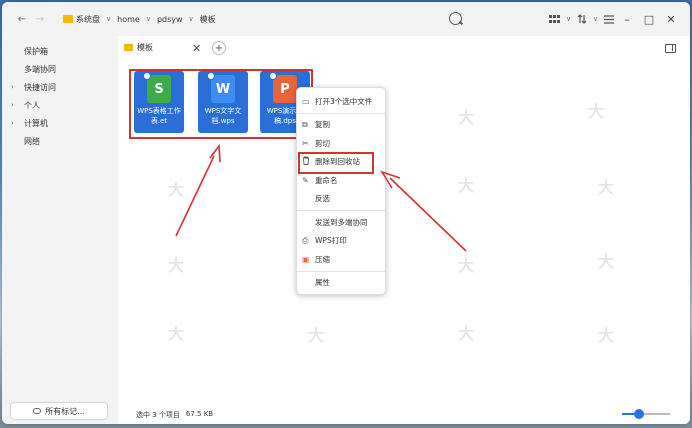  Describe the element at coordinates (322, 283) in the screenshot. I see `menu-item-label: 属性` at that location.